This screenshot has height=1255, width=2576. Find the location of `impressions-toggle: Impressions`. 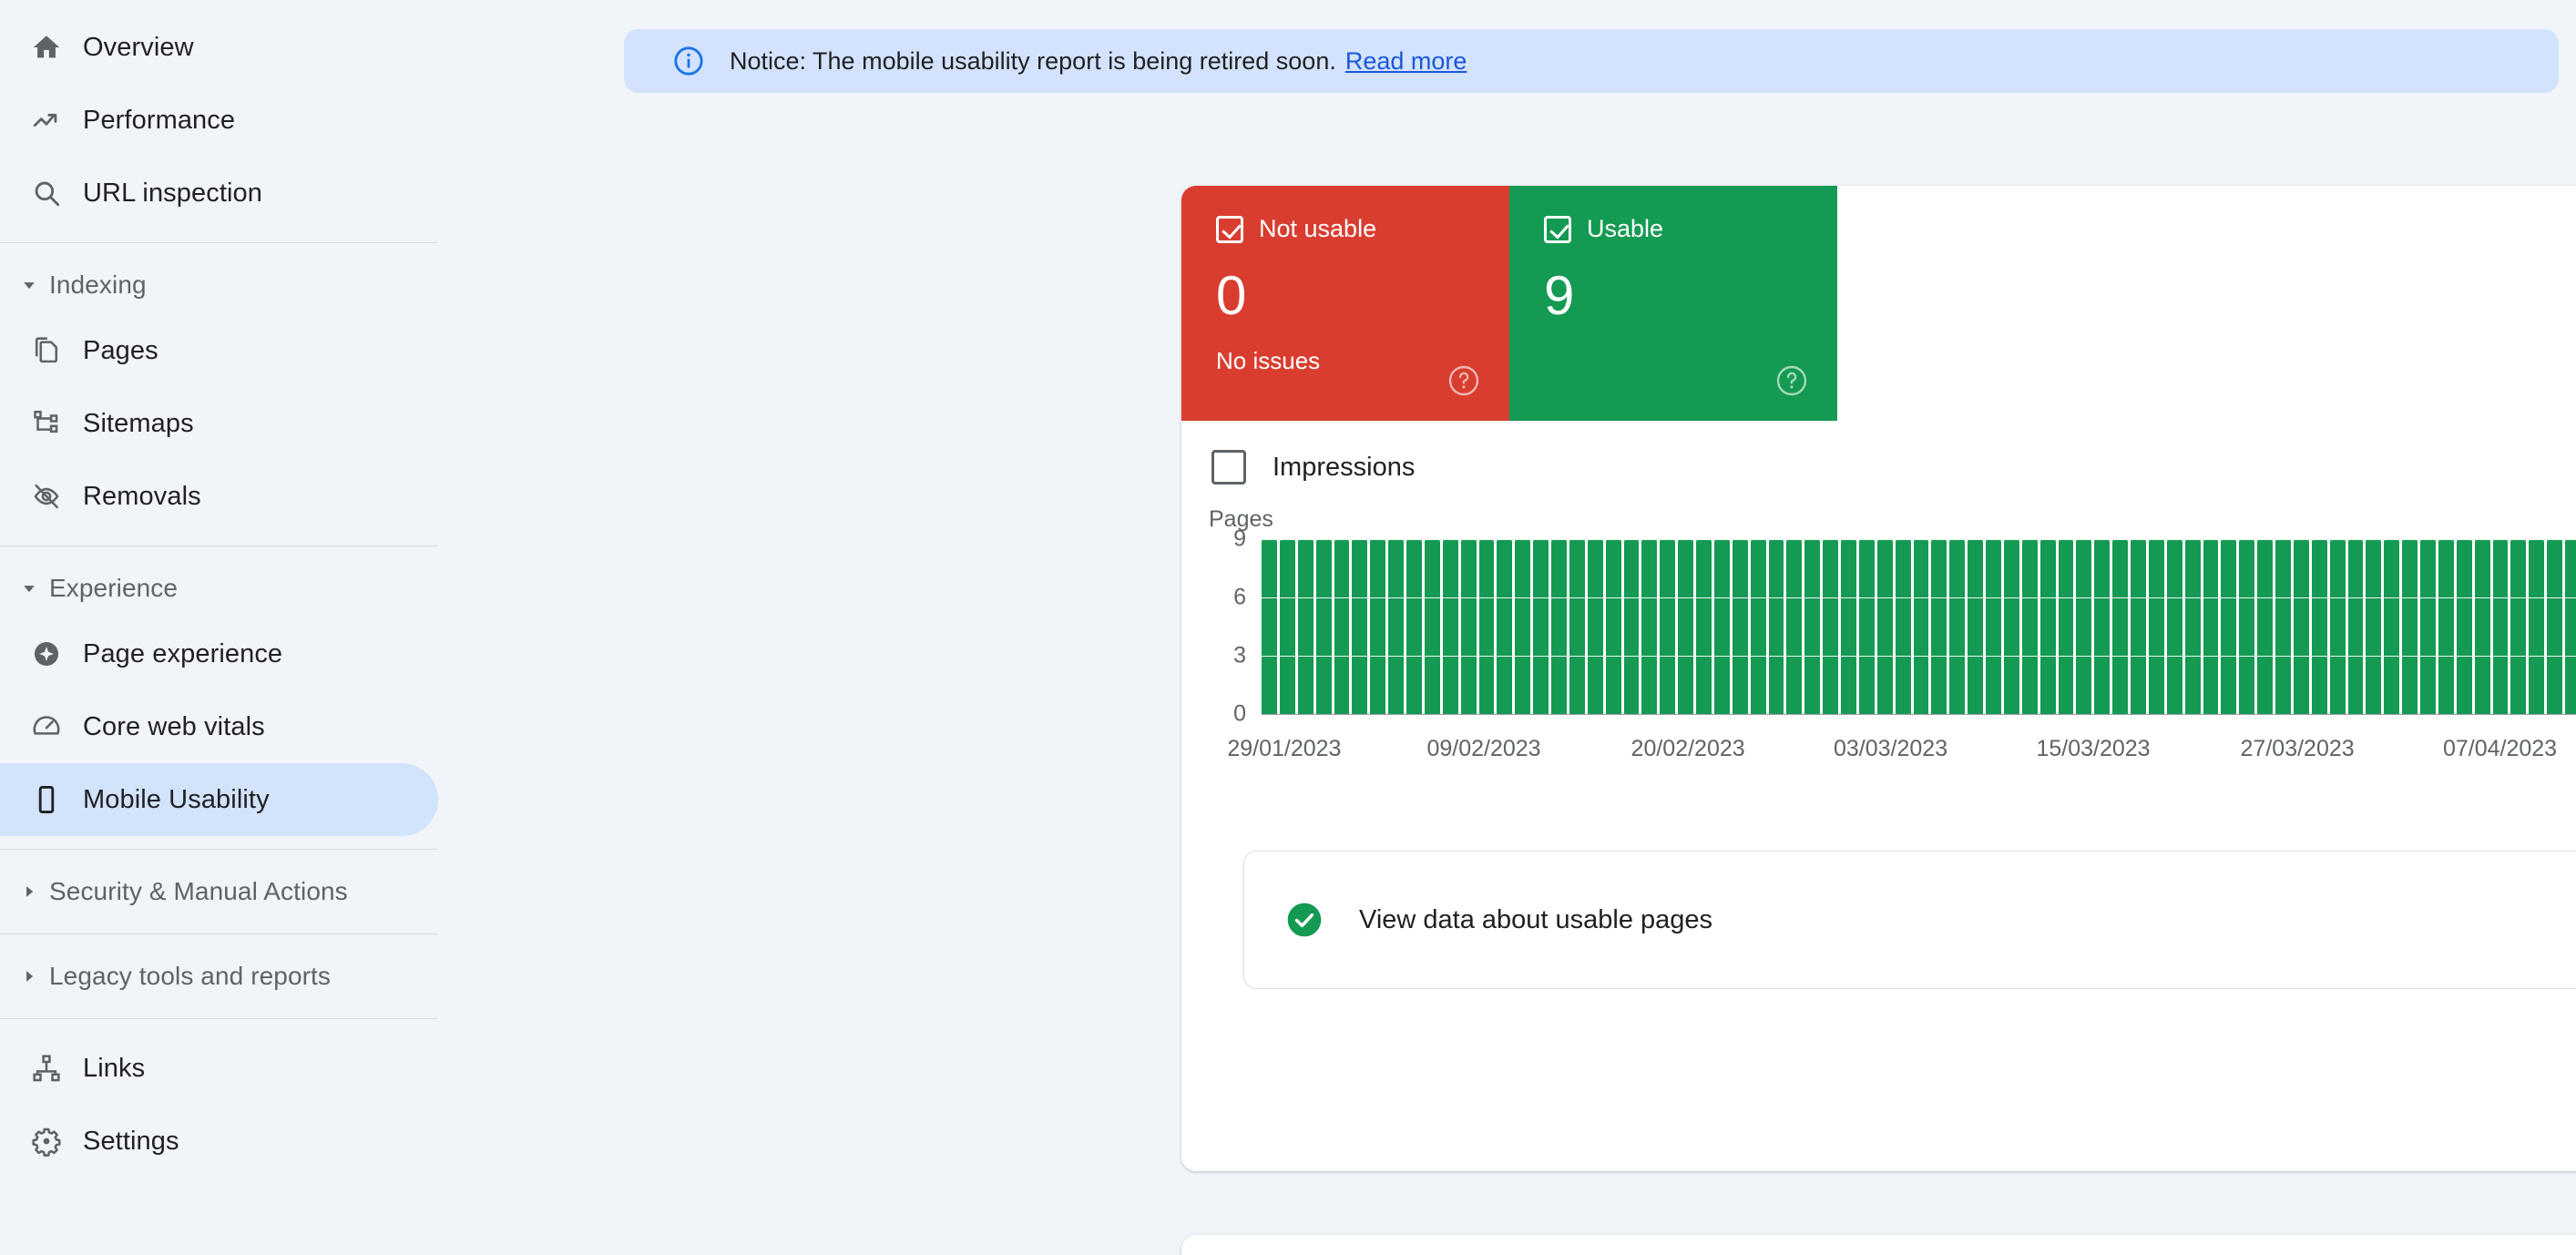

impressions-toggle: Impressions is located at coordinates (1313, 467).